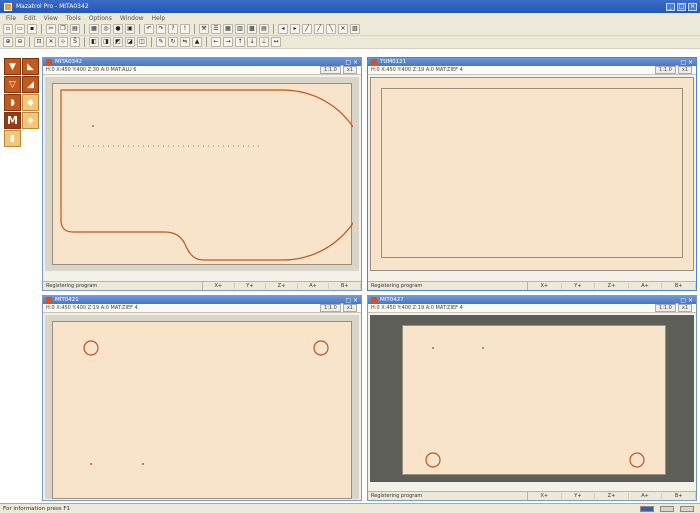  Describe the element at coordinates (264, 29) in the screenshot. I see `layout-icon: ▤` at that location.